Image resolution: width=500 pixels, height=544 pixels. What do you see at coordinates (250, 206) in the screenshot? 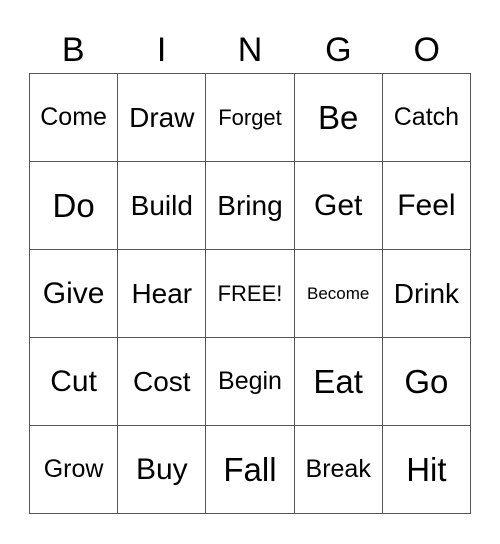
I see `bingo-cell: Bring` at bounding box center [250, 206].